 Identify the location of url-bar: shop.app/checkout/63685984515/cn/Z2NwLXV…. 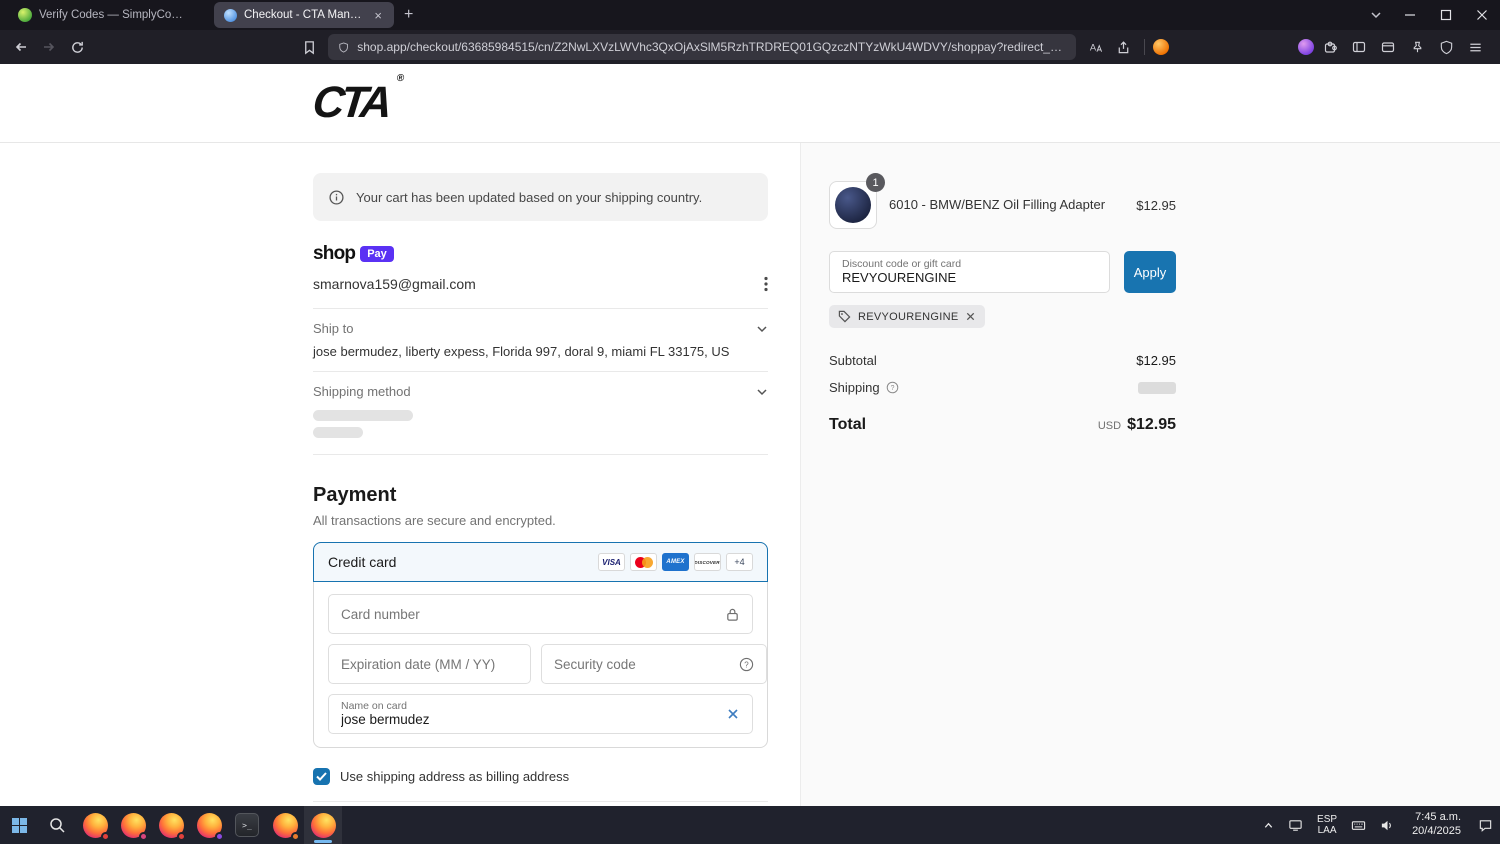
(702, 47).